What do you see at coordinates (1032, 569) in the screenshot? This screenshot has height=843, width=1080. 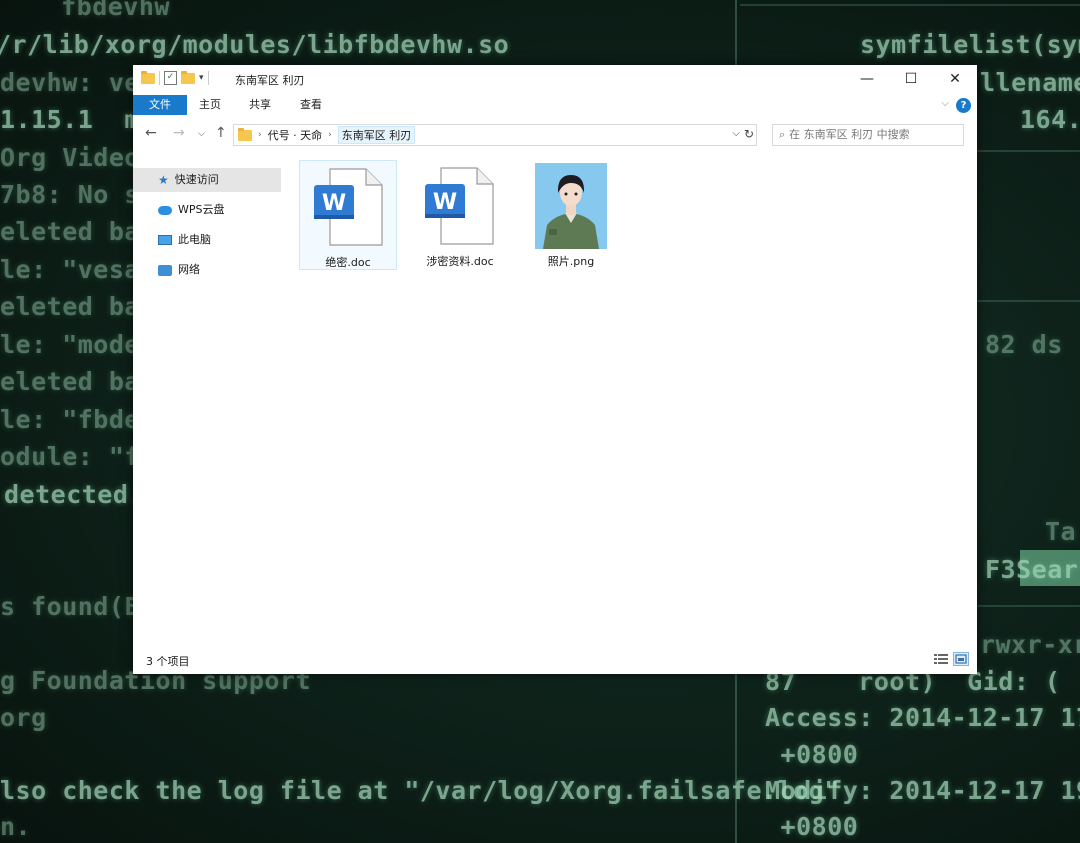 I see `terminal-text: F3Sear` at bounding box center [1032, 569].